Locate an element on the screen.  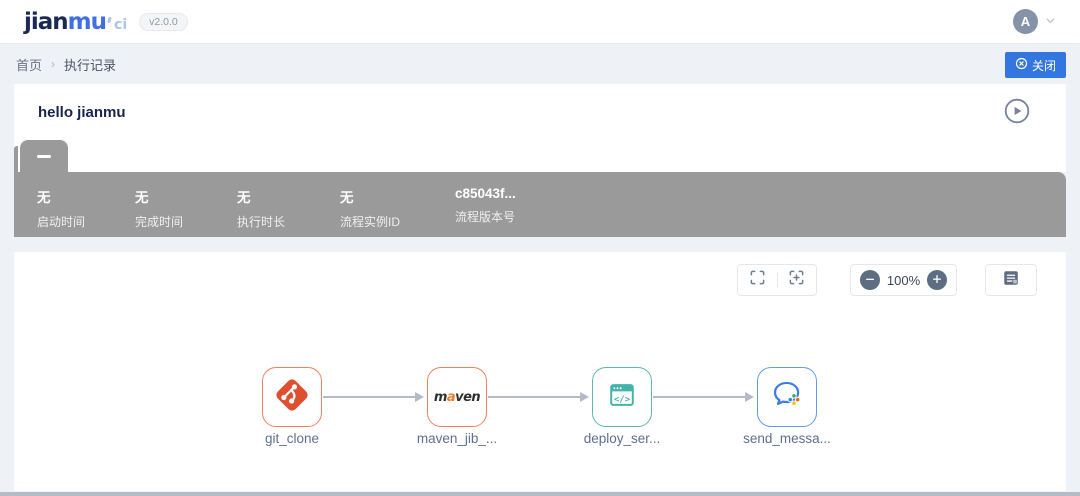
maven-logo-ven: ven is located at coordinates (468, 397).